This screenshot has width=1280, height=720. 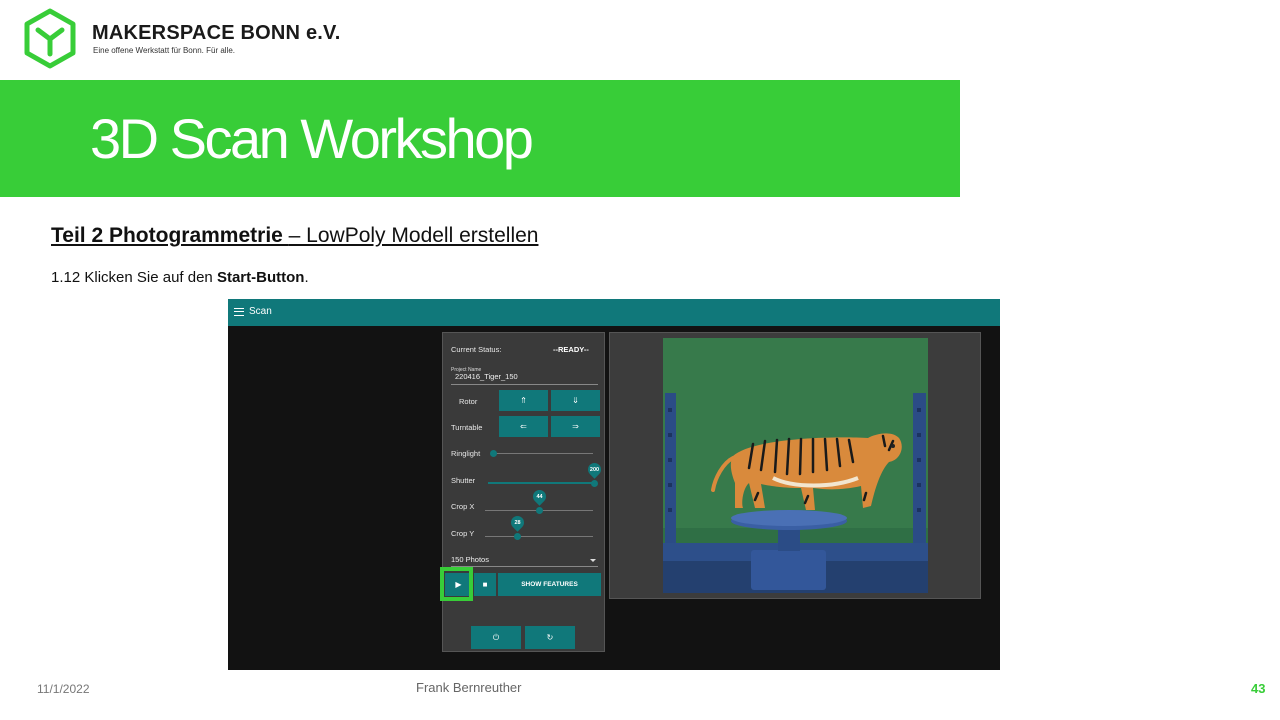 I want to click on project-name-input: 220416_Tiger_150, so click(x=524, y=378).